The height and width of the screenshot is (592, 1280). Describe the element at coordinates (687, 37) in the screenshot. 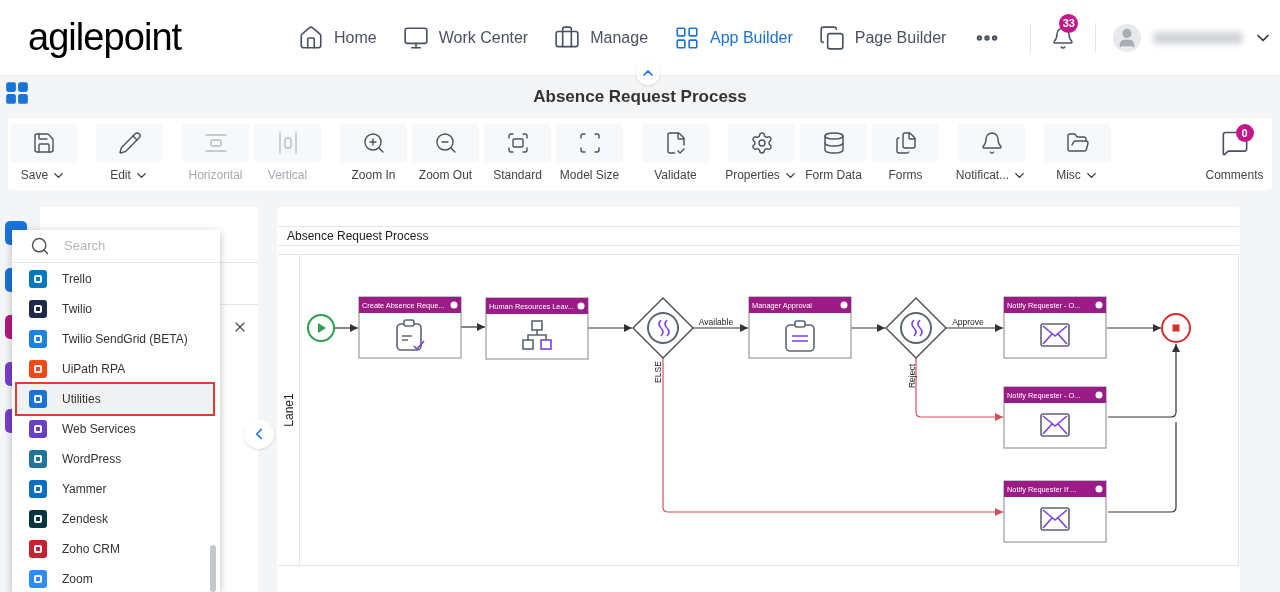

I see `grid-icon` at that location.